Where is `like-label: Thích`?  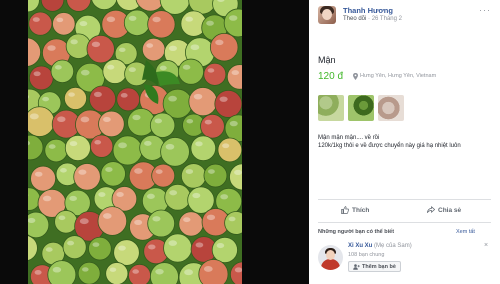 like-label: Thích is located at coordinates (361, 210).